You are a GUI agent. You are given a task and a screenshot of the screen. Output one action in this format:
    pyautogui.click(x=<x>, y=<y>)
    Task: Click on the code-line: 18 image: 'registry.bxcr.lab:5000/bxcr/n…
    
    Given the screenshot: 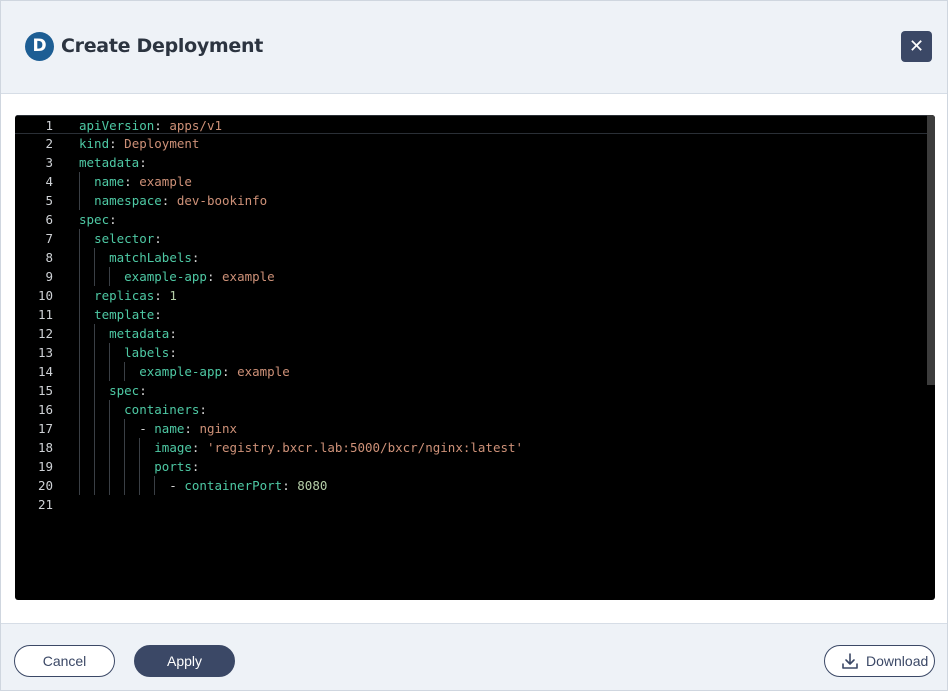 What is the action you would take?
    pyautogui.click(x=471, y=447)
    